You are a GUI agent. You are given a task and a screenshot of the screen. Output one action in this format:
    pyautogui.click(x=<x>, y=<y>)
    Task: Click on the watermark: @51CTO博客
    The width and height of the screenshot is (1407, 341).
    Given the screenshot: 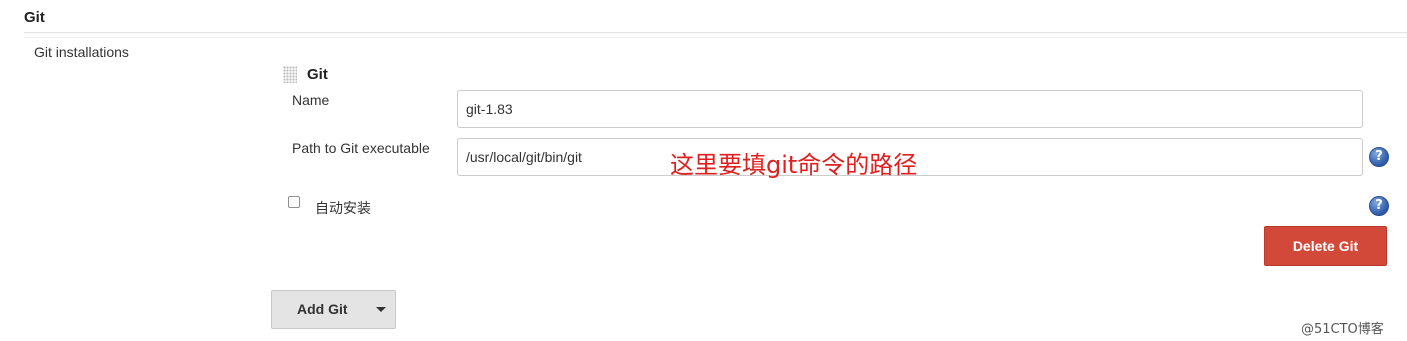 What is the action you would take?
    pyautogui.click(x=1342, y=329)
    